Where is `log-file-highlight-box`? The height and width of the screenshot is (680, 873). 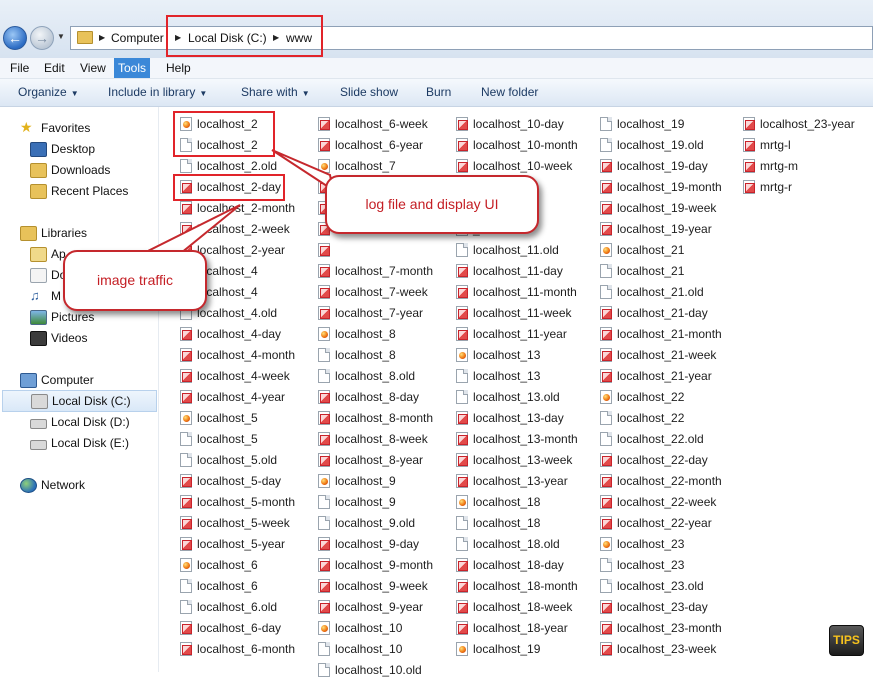 log-file-highlight-box is located at coordinates (224, 134).